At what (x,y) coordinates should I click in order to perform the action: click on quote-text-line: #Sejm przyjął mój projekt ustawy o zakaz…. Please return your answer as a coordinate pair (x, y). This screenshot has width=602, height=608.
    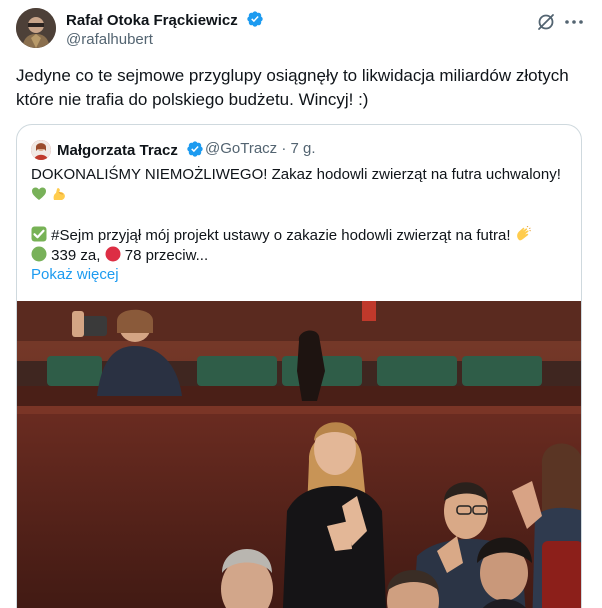
    Looking at the image, I should click on (281, 236).